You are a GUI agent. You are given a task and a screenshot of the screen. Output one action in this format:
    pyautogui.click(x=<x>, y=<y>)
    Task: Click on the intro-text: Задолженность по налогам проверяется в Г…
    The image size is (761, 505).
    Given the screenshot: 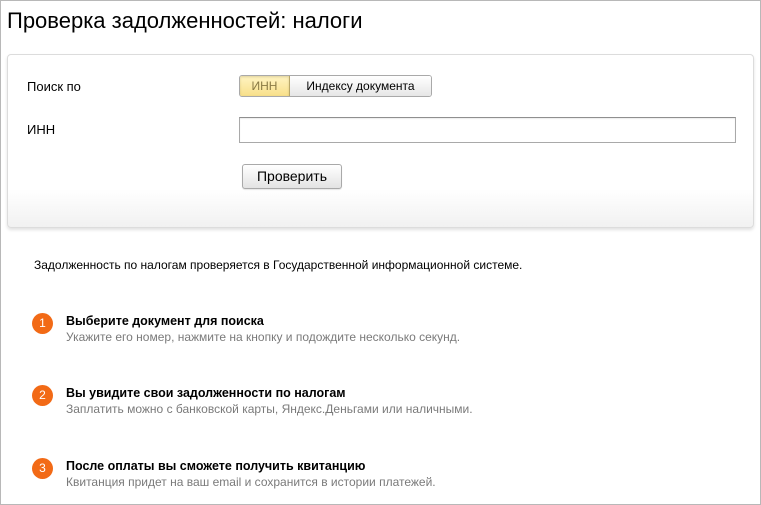 What is the action you would take?
    pyautogui.click(x=278, y=265)
    